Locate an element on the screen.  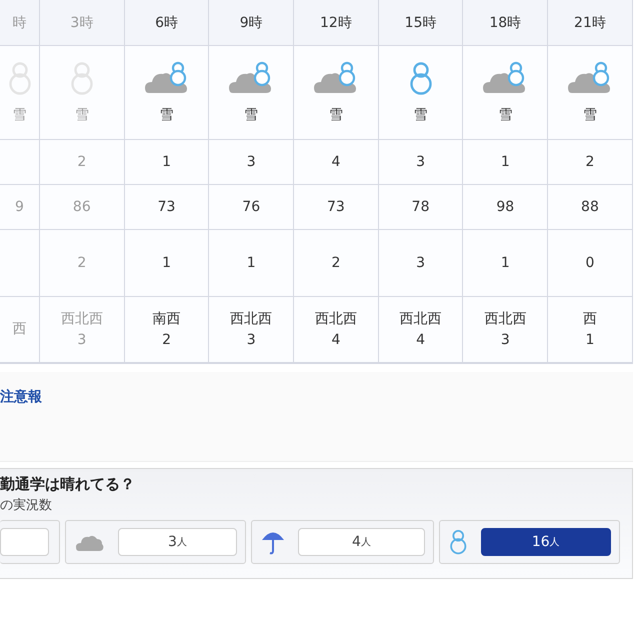
vote-option: 3人 is located at coordinates (155, 542).